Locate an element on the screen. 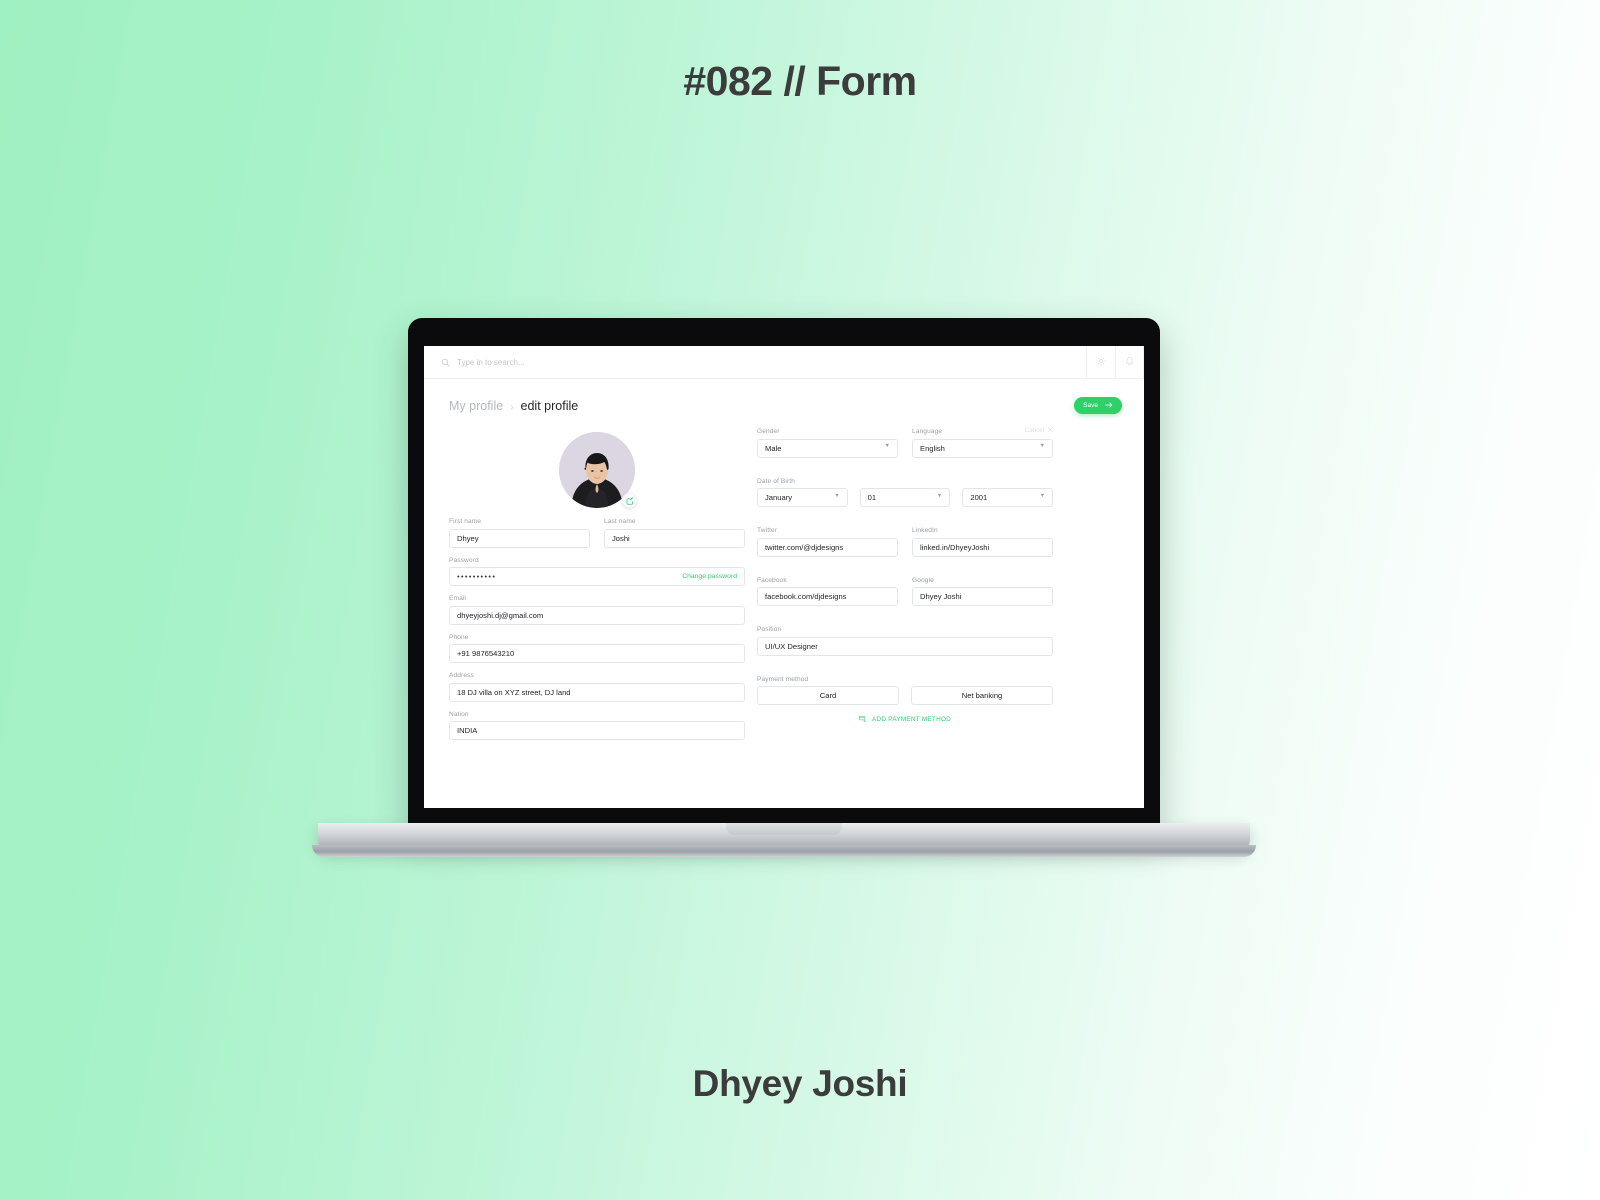 Image resolution: width=1600 pixels, height=1200 pixels. cancel-label: Cancel is located at coordinates (1034, 430).